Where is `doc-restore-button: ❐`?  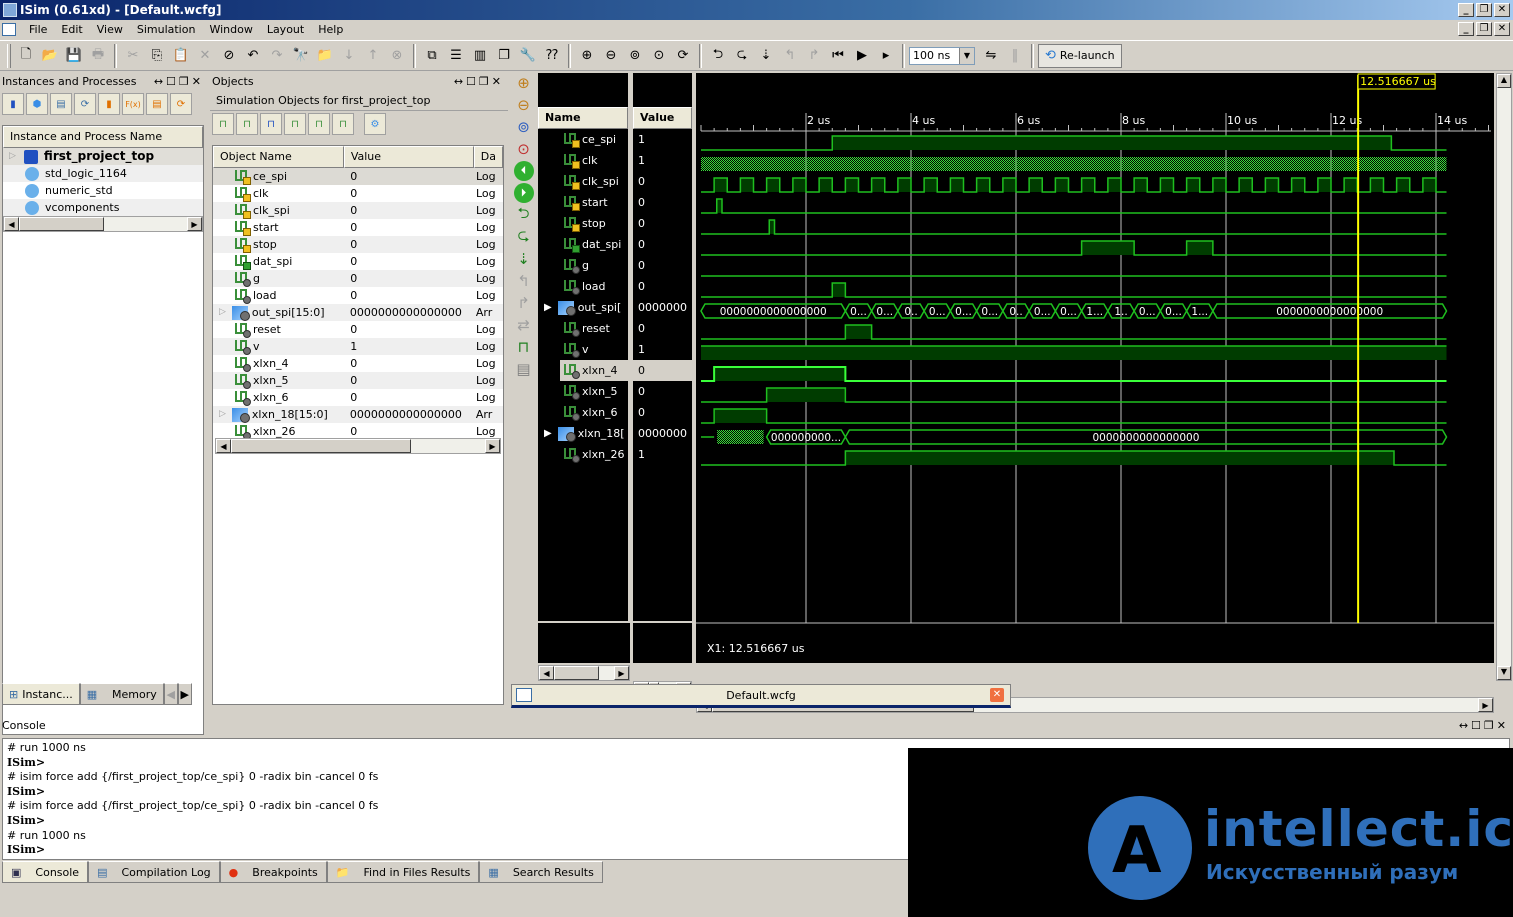 doc-restore-button: ❐ is located at coordinates (1484, 29).